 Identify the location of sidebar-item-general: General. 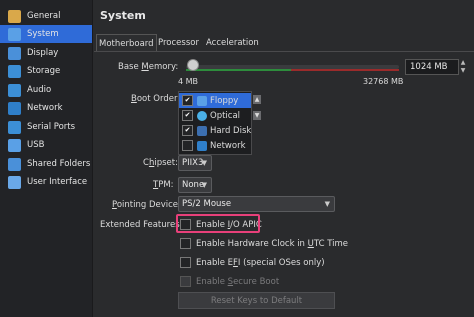
(46, 16).